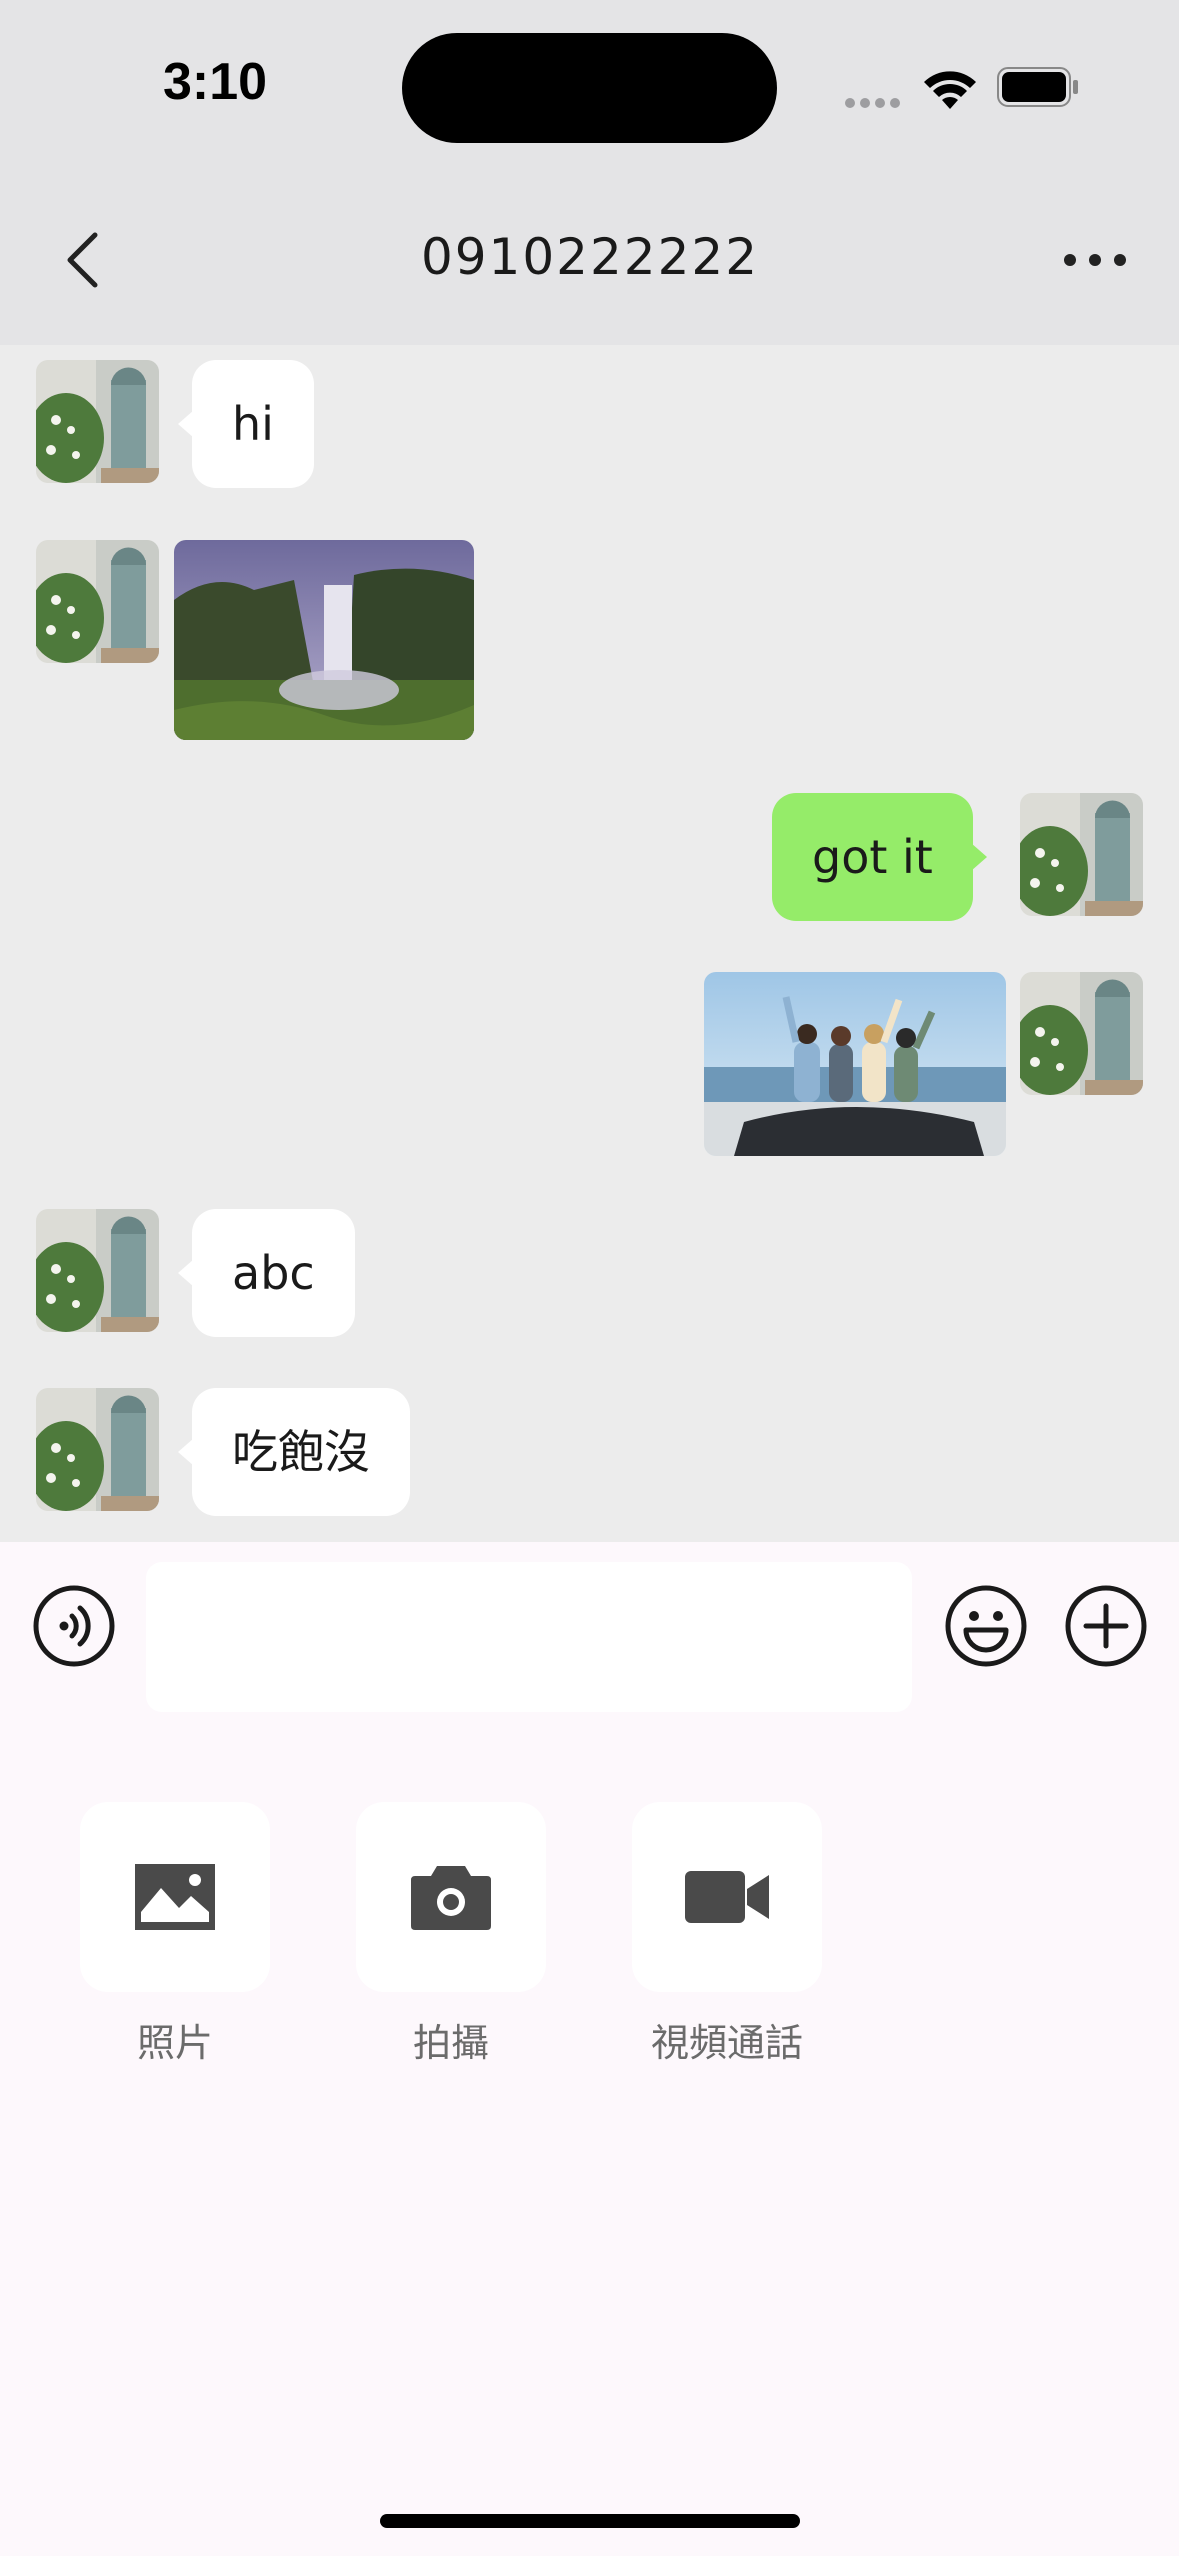 The height and width of the screenshot is (2556, 1179). What do you see at coordinates (590, 2521) in the screenshot?
I see `home-indicator` at bounding box center [590, 2521].